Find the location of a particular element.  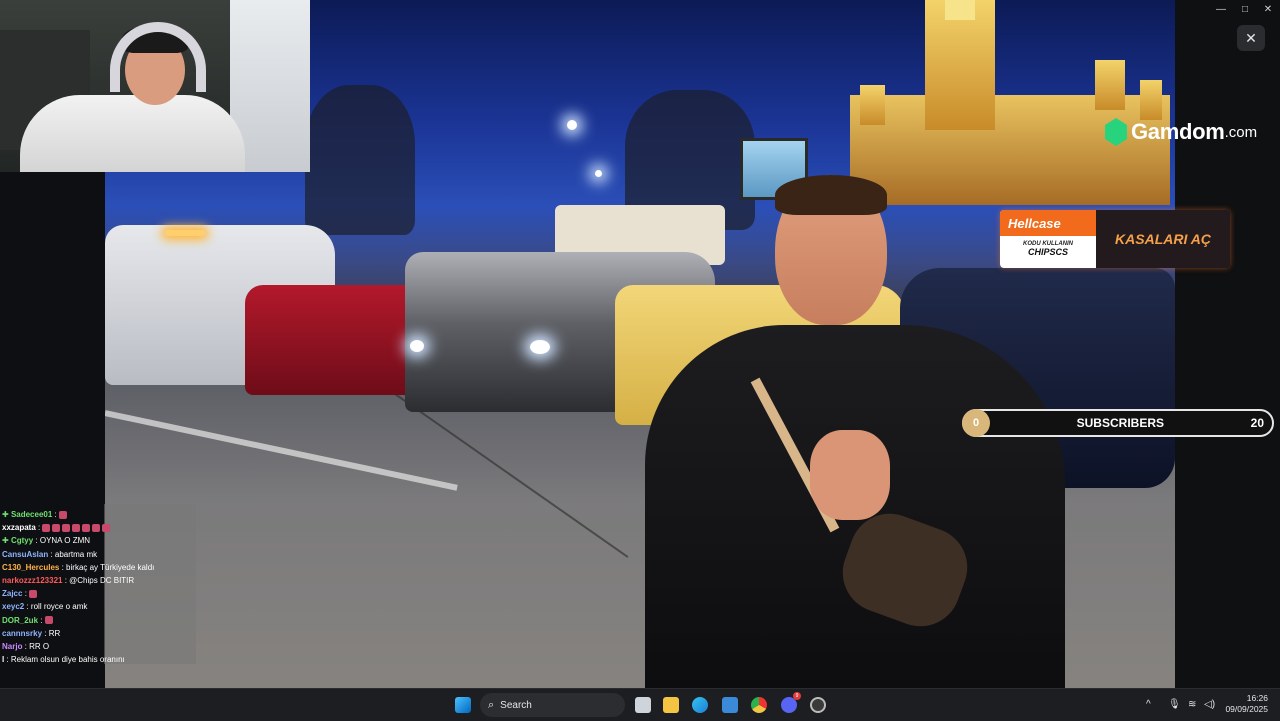

edge-icon is located at coordinates (700, 705).